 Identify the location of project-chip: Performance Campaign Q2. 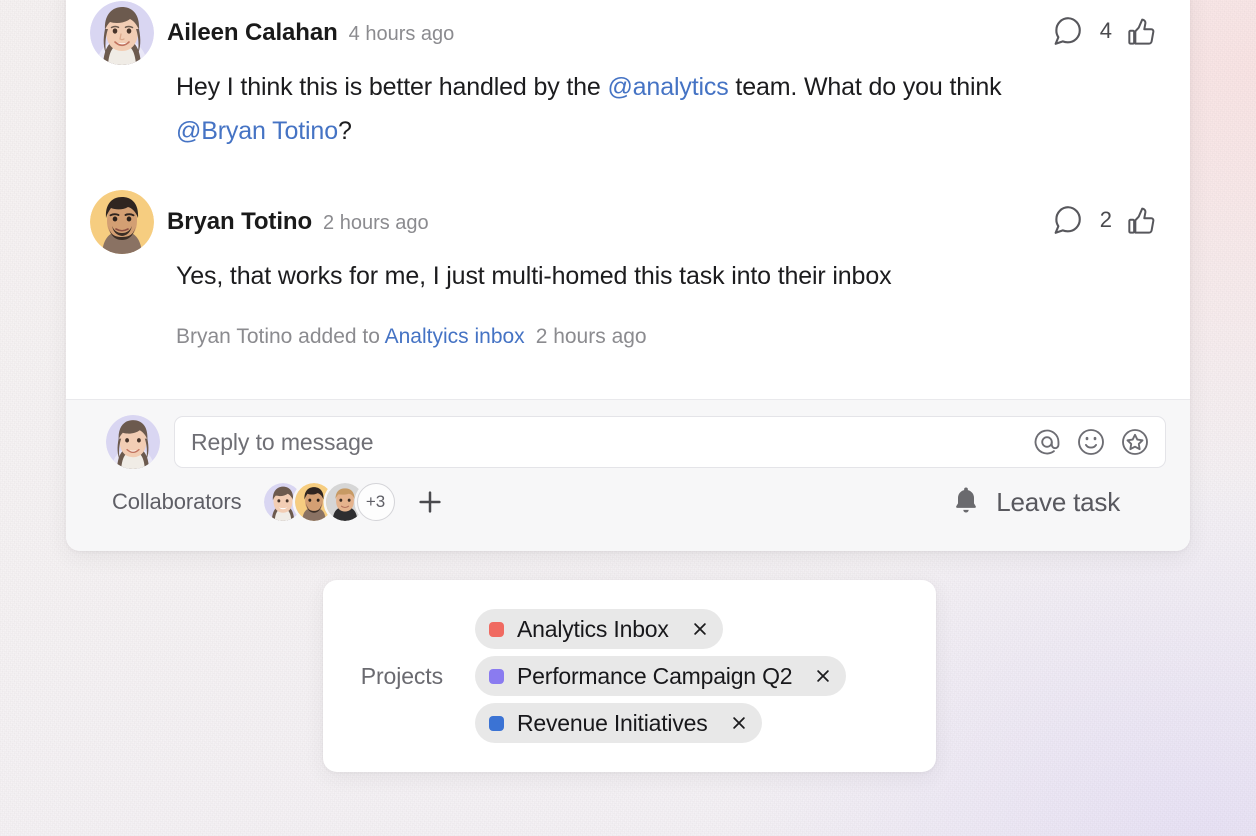
(661, 676).